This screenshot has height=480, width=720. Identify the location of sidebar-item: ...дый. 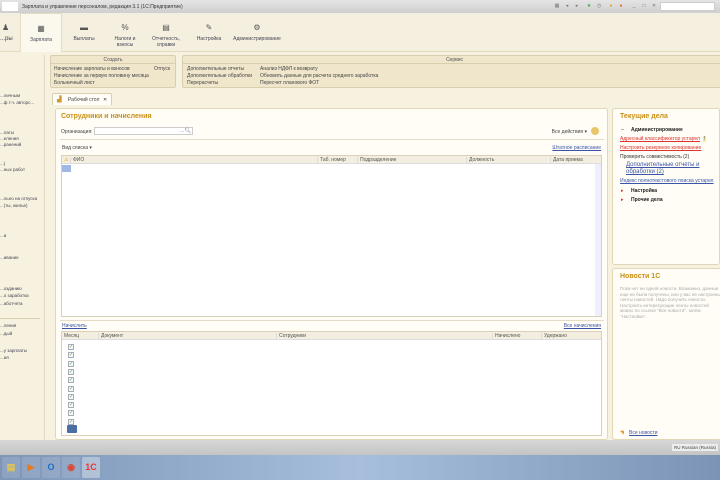
(6, 333).